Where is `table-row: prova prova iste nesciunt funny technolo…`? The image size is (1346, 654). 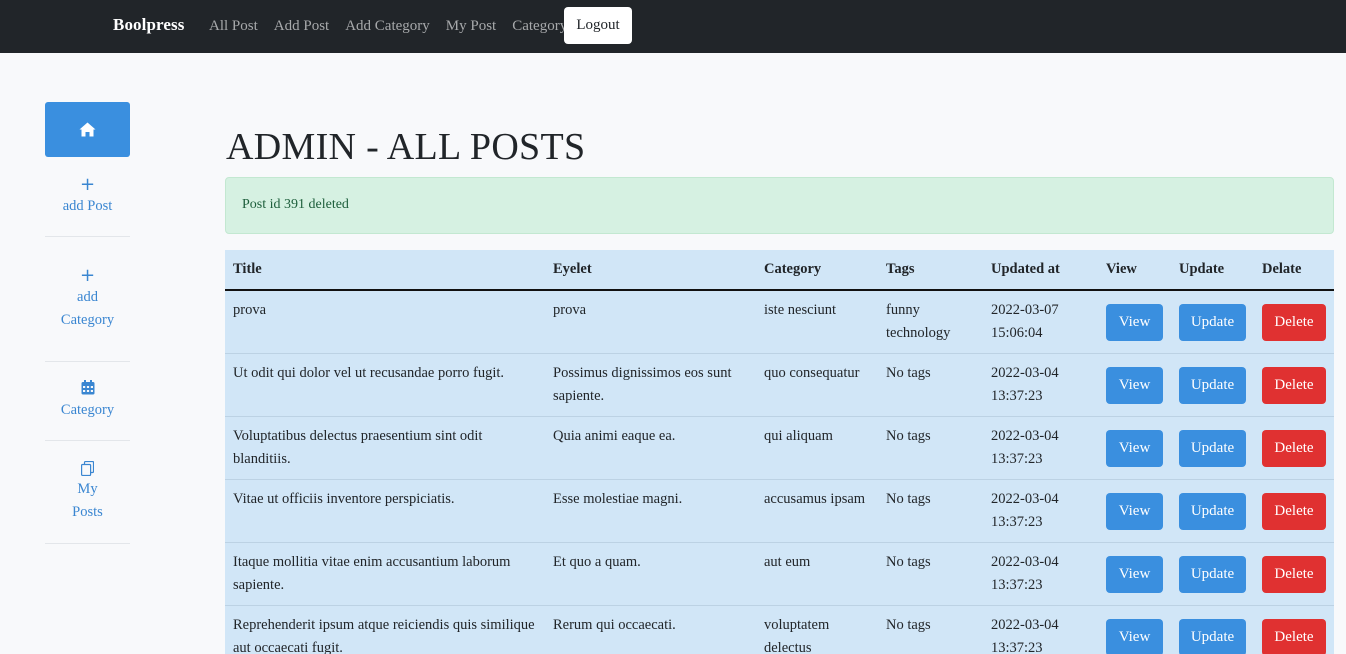
table-row: prova prova iste nesciunt funny technolo… is located at coordinates (779, 322).